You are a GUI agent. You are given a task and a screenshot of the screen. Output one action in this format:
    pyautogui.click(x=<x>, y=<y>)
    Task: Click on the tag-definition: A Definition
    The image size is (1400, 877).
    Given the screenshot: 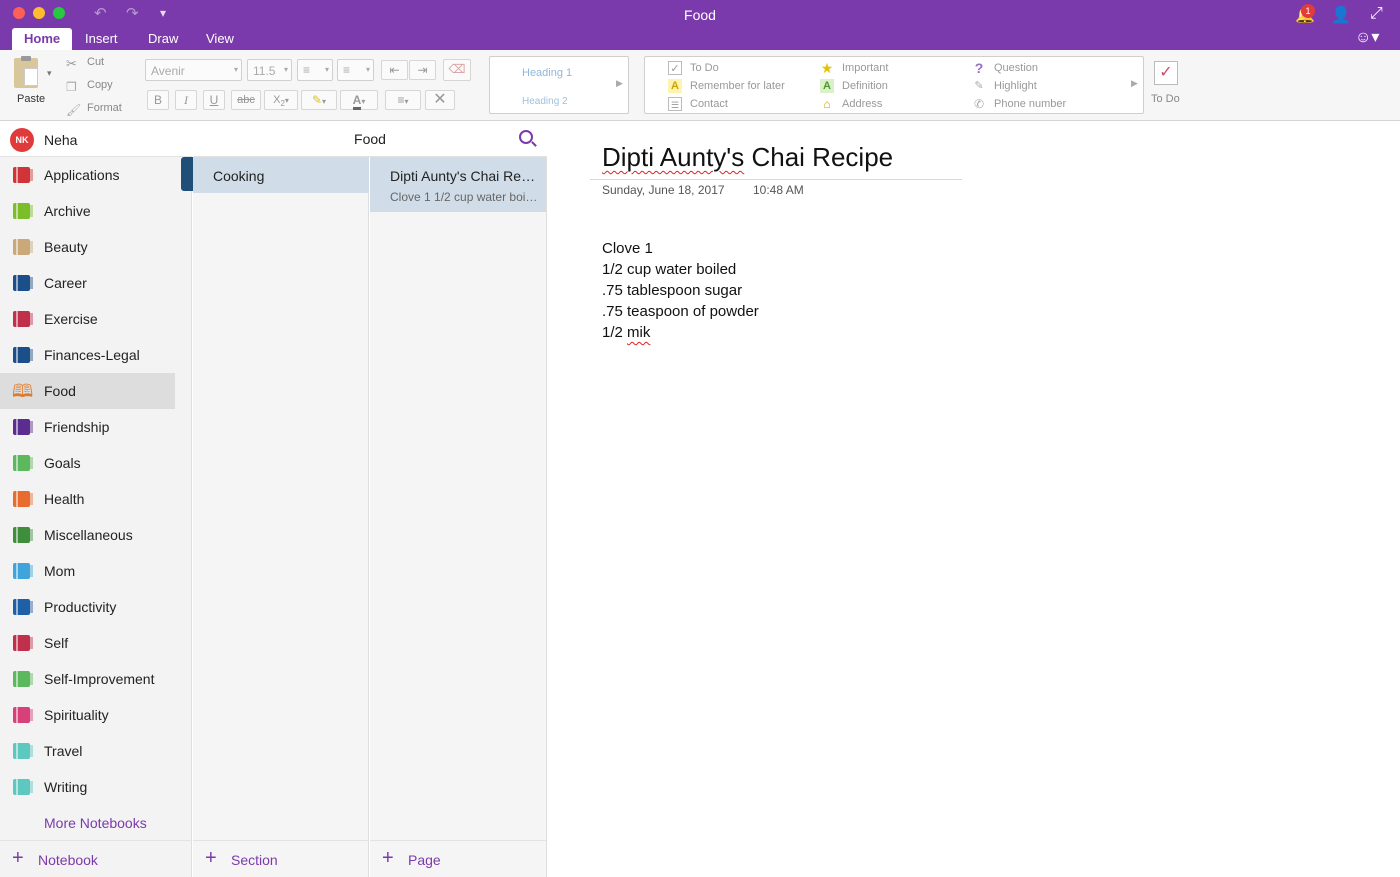 What is the action you would take?
    pyautogui.click(x=854, y=86)
    